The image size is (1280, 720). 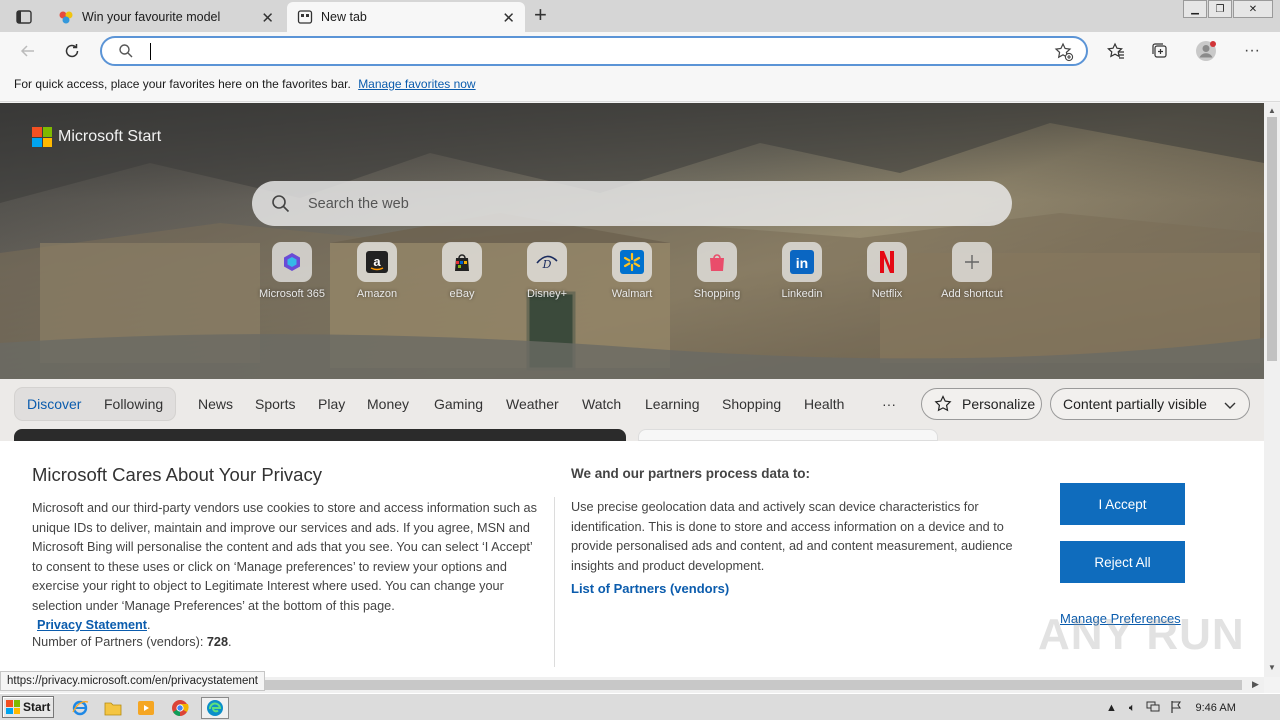 What do you see at coordinates (887, 262) in the screenshot?
I see `netflix-icon` at bounding box center [887, 262].